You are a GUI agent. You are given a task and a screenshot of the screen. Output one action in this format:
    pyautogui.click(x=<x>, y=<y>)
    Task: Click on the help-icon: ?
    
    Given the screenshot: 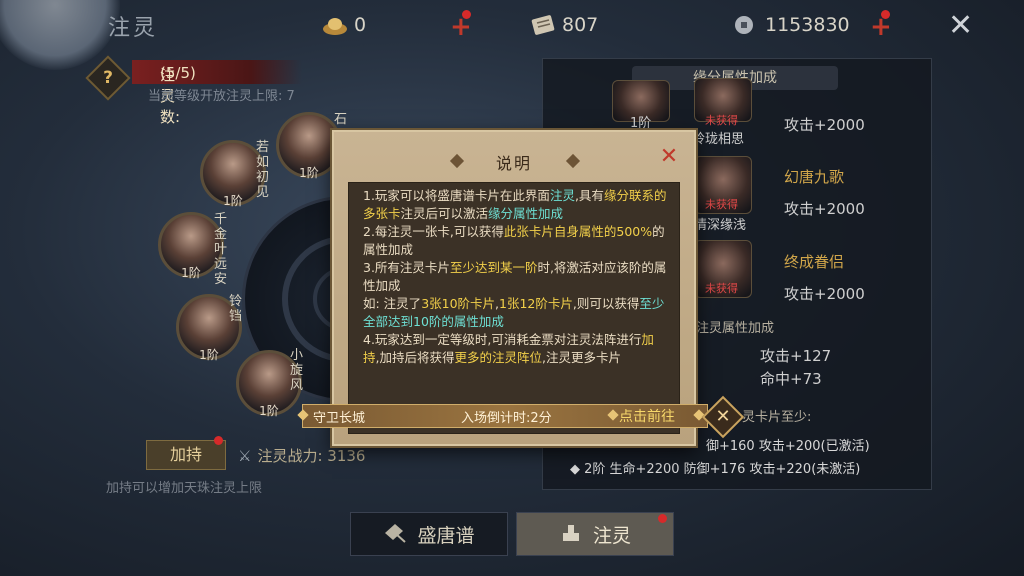 What is the action you would take?
    pyautogui.click(x=108, y=78)
    